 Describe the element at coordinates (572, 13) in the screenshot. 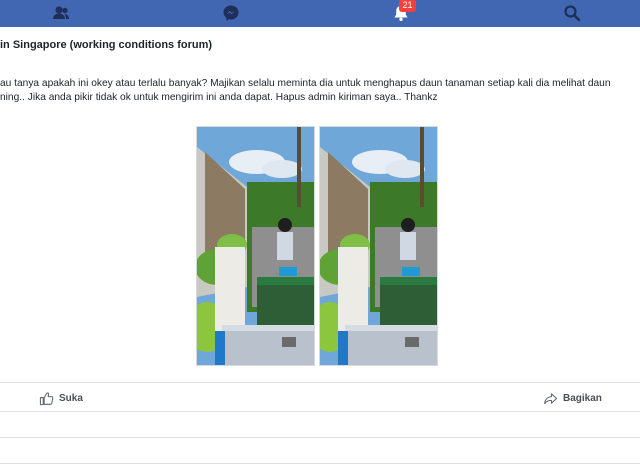

I see `search-icon` at that location.